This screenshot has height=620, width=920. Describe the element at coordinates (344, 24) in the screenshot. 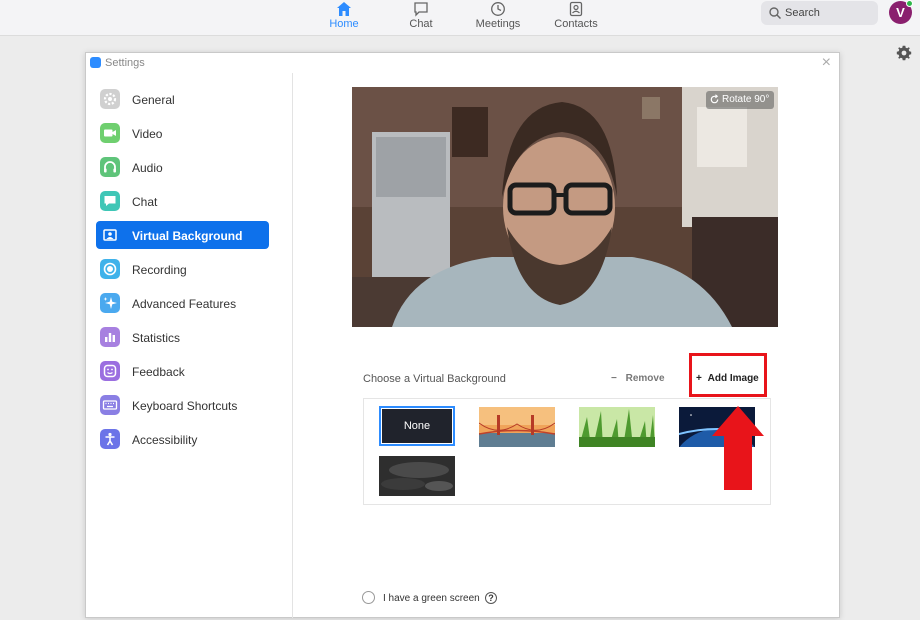

I see `nav-home-label: Home` at that location.